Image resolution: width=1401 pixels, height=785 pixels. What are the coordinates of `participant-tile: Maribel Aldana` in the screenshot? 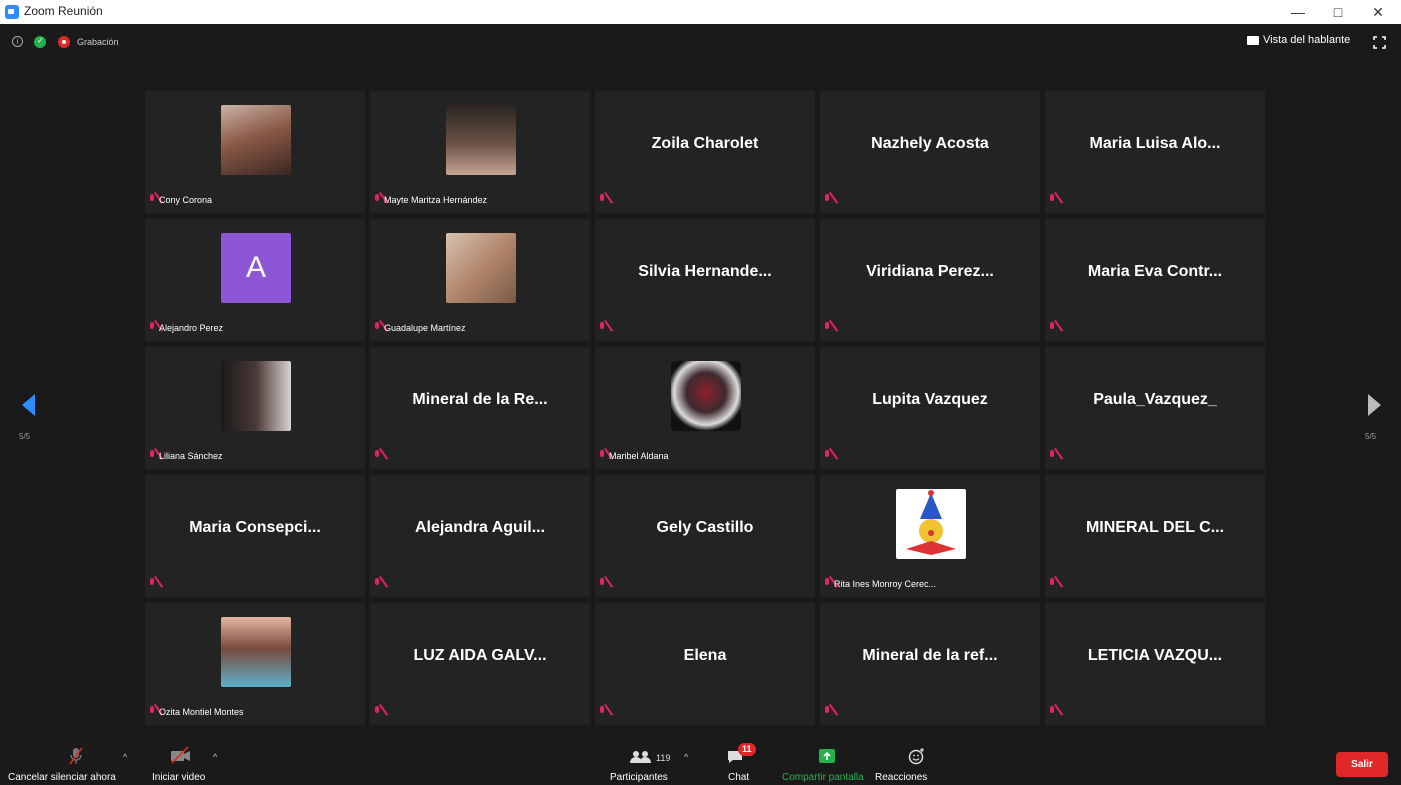 It's located at (705, 408).